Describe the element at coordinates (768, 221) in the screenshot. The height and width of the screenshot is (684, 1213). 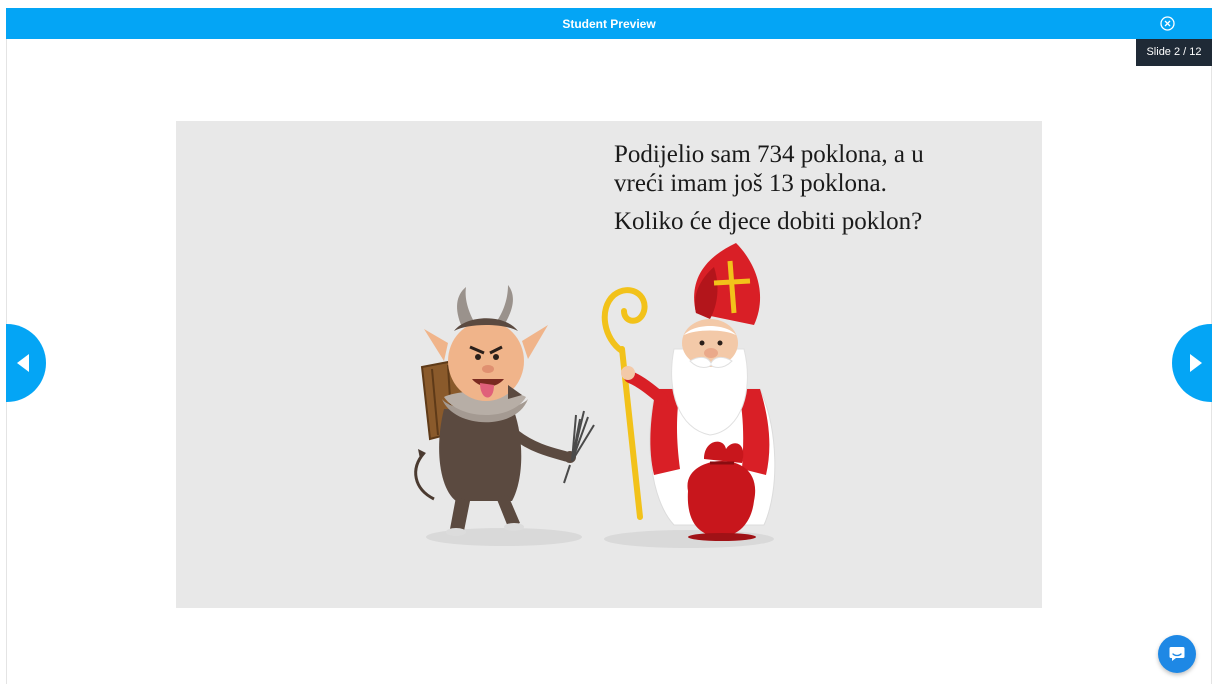
I see `slide-text-question: Koliko će djece dobiti poklon?` at that location.